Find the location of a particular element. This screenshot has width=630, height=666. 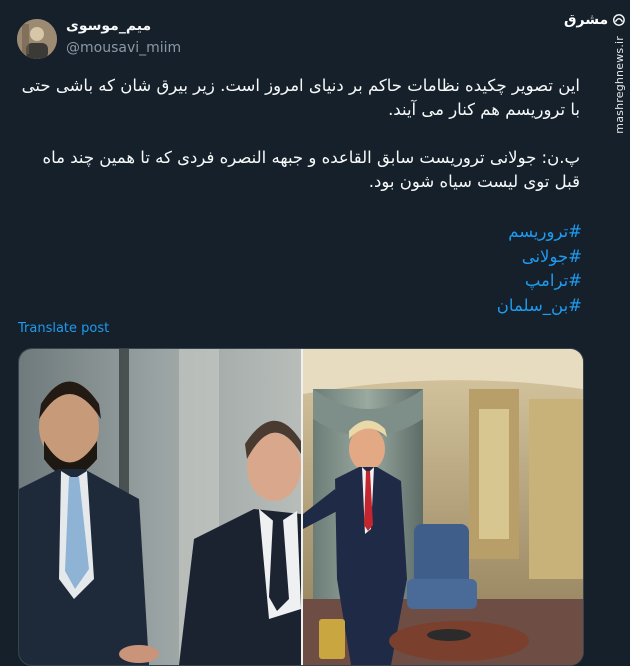

display-name: میم_موسوی is located at coordinates (108, 26).